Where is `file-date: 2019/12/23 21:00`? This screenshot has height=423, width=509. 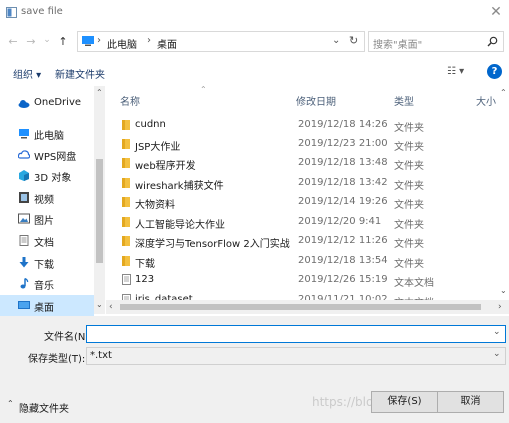 file-date: 2019/12/23 21:00 is located at coordinates (343, 143).